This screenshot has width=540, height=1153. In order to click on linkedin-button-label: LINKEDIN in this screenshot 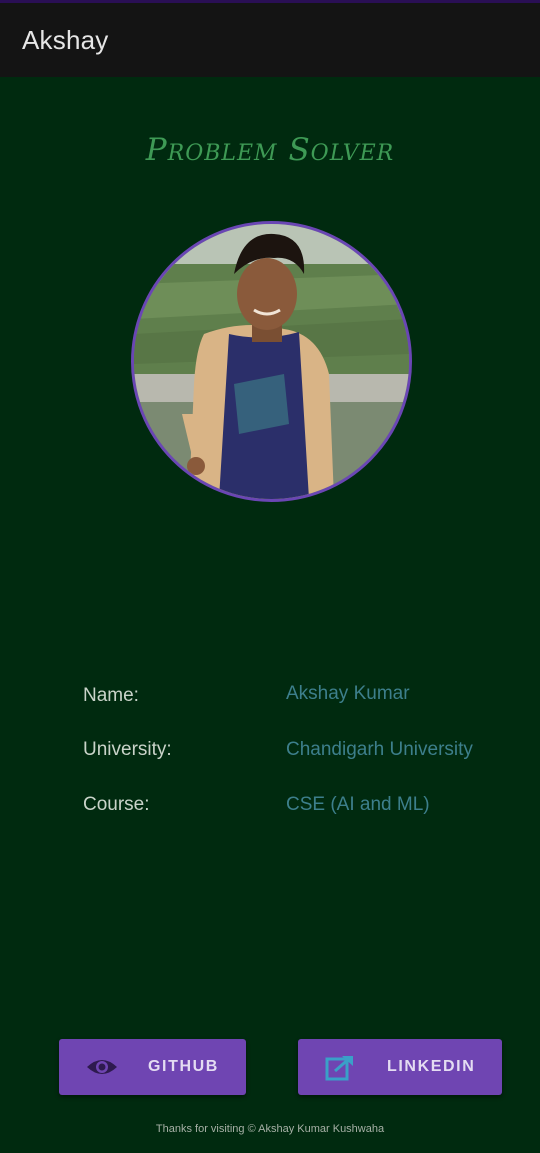, I will do `click(431, 1066)`.